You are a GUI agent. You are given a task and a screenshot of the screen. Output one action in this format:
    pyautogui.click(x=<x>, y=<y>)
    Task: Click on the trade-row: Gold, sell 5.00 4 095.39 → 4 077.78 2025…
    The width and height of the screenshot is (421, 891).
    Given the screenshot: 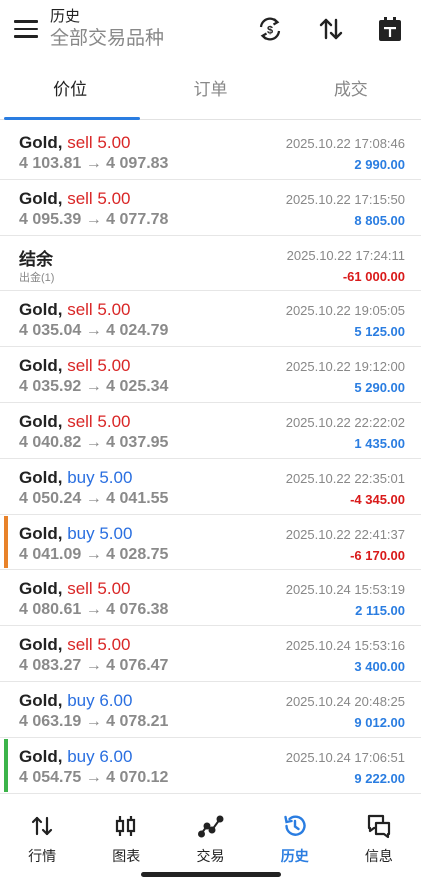 What is the action you would take?
    pyautogui.click(x=210, y=208)
    